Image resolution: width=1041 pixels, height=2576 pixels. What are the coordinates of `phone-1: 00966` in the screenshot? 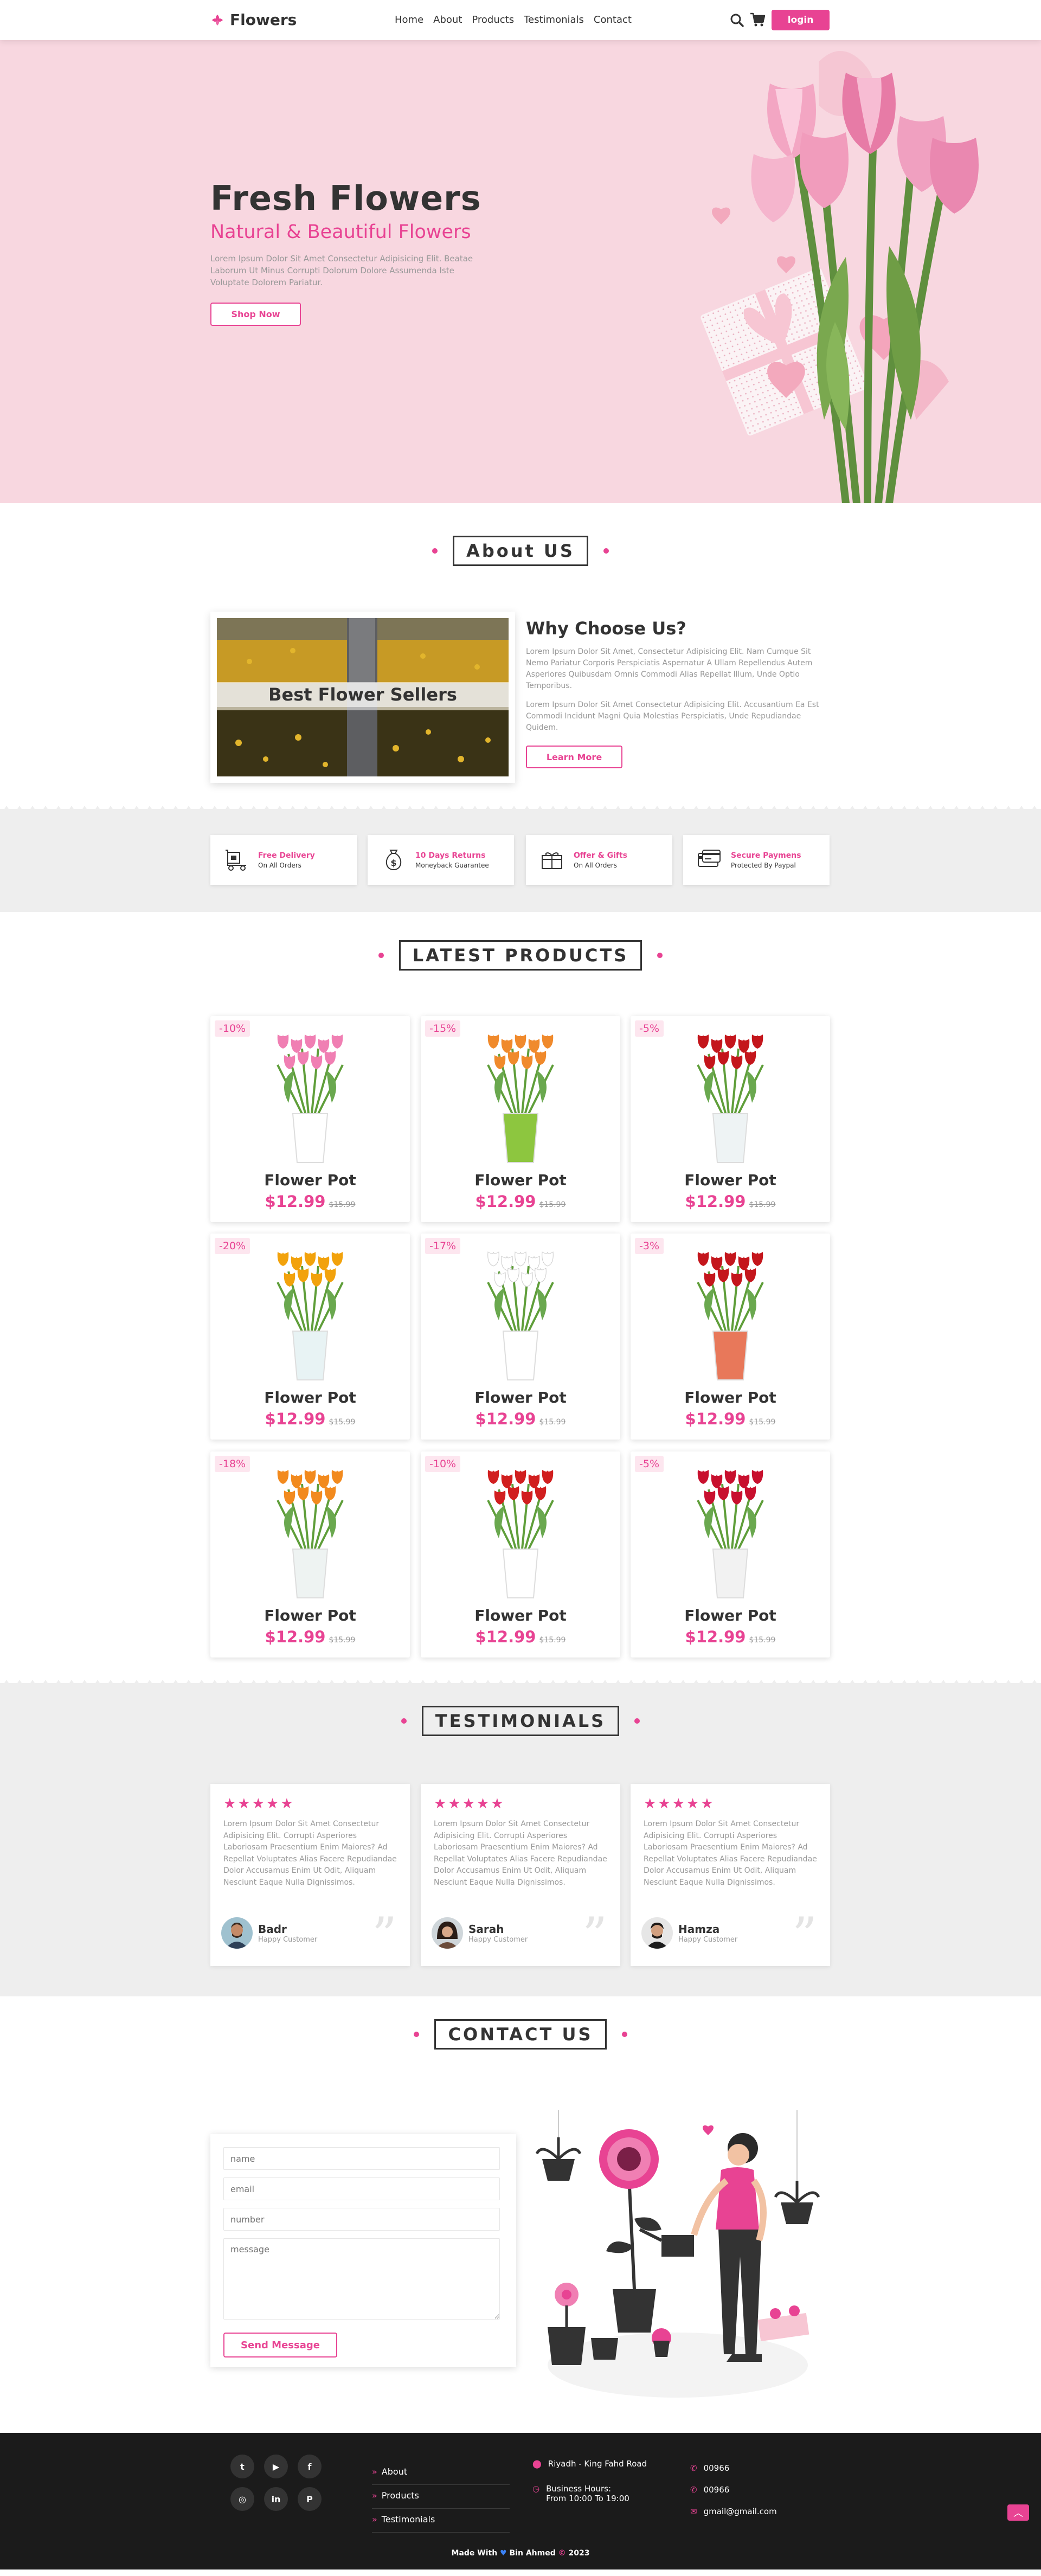 It's located at (717, 2468).